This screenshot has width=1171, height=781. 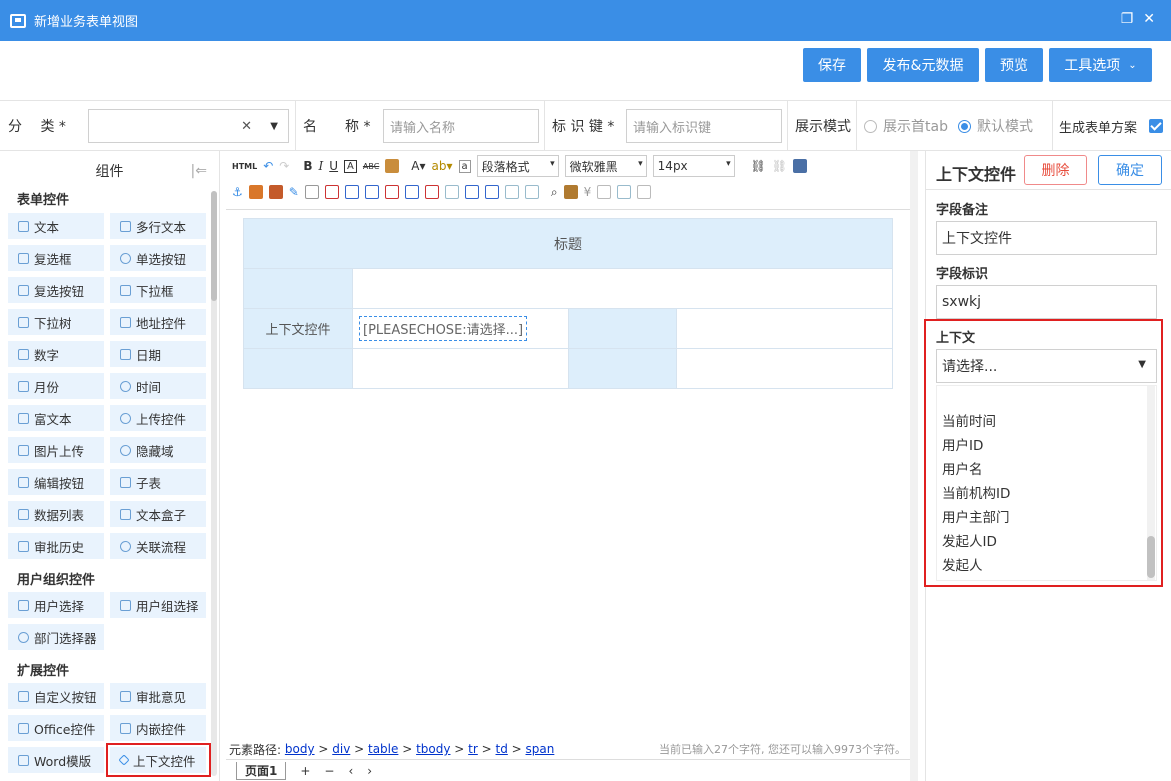 What do you see at coordinates (693, 166) in the screenshot?
I see `size-select: 14px ▾` at bounding box center [693, 166].